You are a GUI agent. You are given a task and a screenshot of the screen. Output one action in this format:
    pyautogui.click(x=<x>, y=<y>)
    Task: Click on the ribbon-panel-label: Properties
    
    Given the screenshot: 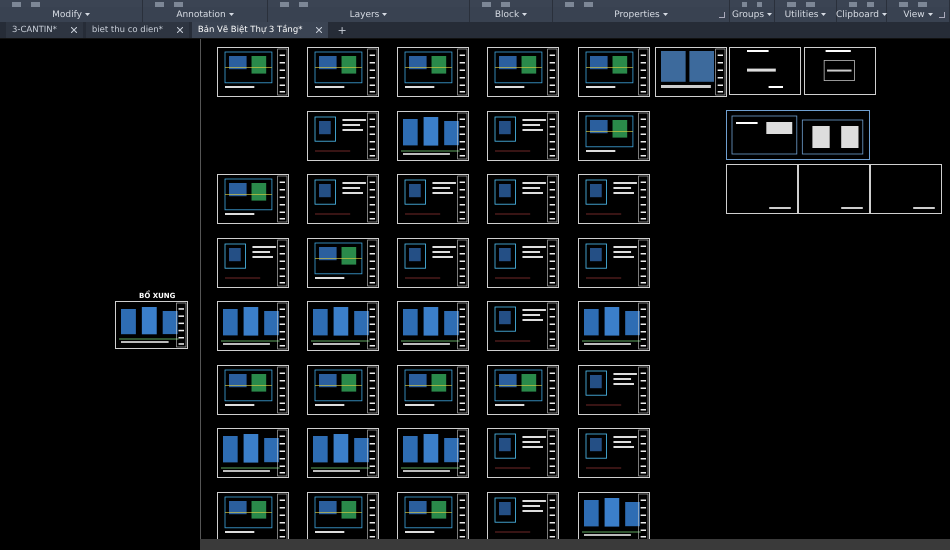 What is the action you would take?
    pyautogui.click(x=641, y=15)
    